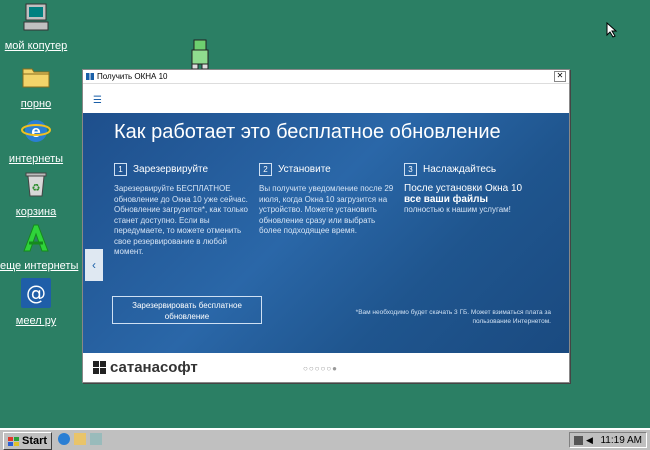 This screenshot has width=650, height=450. I want to click on quick-launch, so click(80, 439).